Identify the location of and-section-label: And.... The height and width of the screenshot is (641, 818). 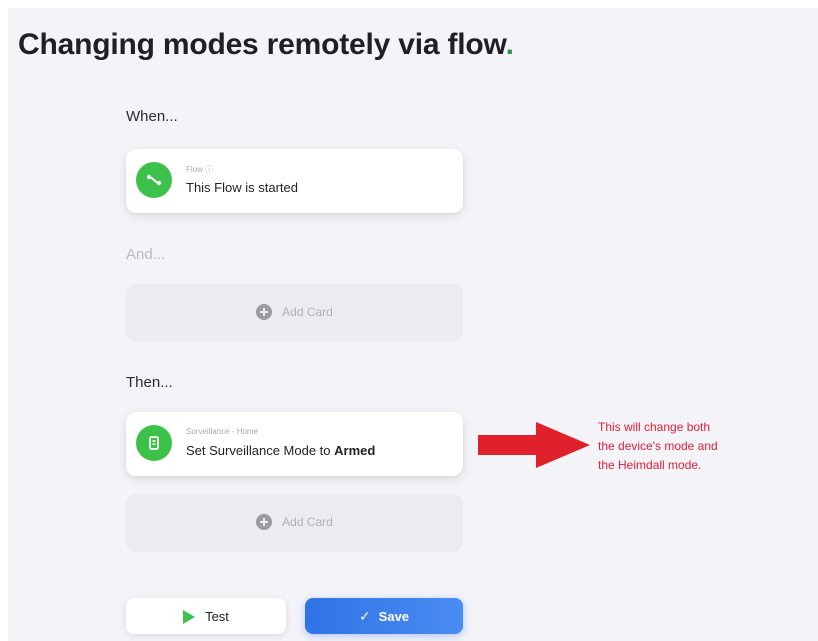
(146, 254).